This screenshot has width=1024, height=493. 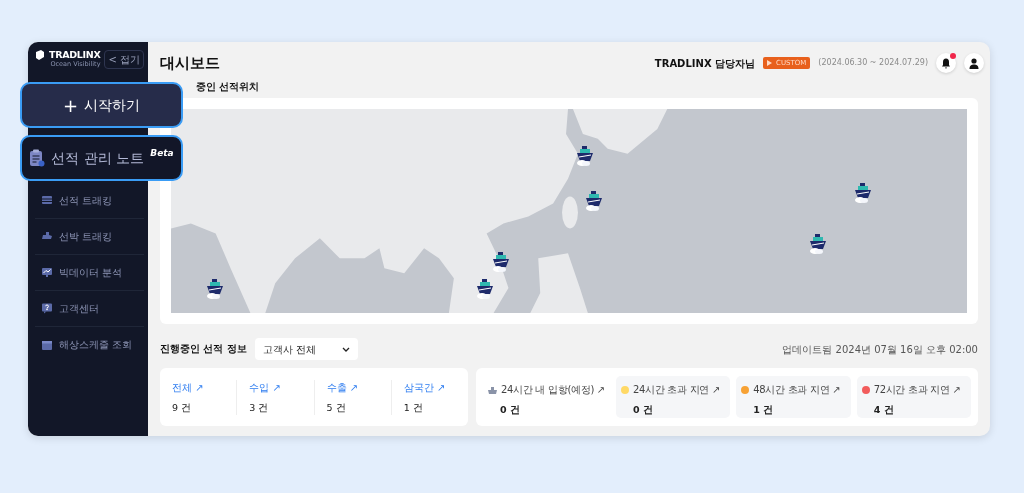 What do you see at coordinates (203, 349) in the screenshot?
I see `section-title: 진행중인 선적 정보` at bounding box center [203, 349].